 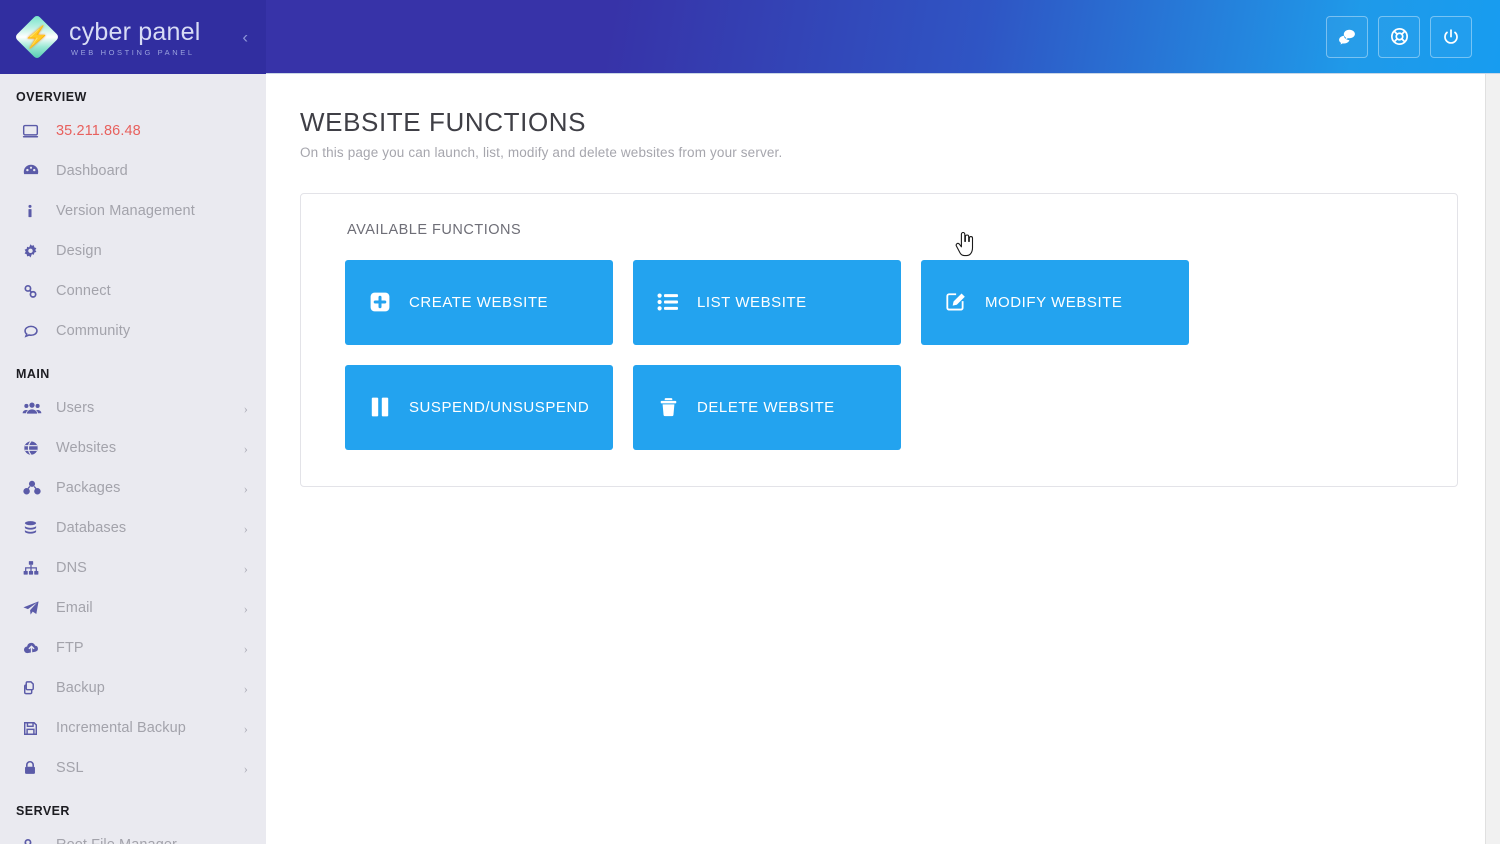 I want to click on sidebar-item-label: Design, so click(x=79, y=251).